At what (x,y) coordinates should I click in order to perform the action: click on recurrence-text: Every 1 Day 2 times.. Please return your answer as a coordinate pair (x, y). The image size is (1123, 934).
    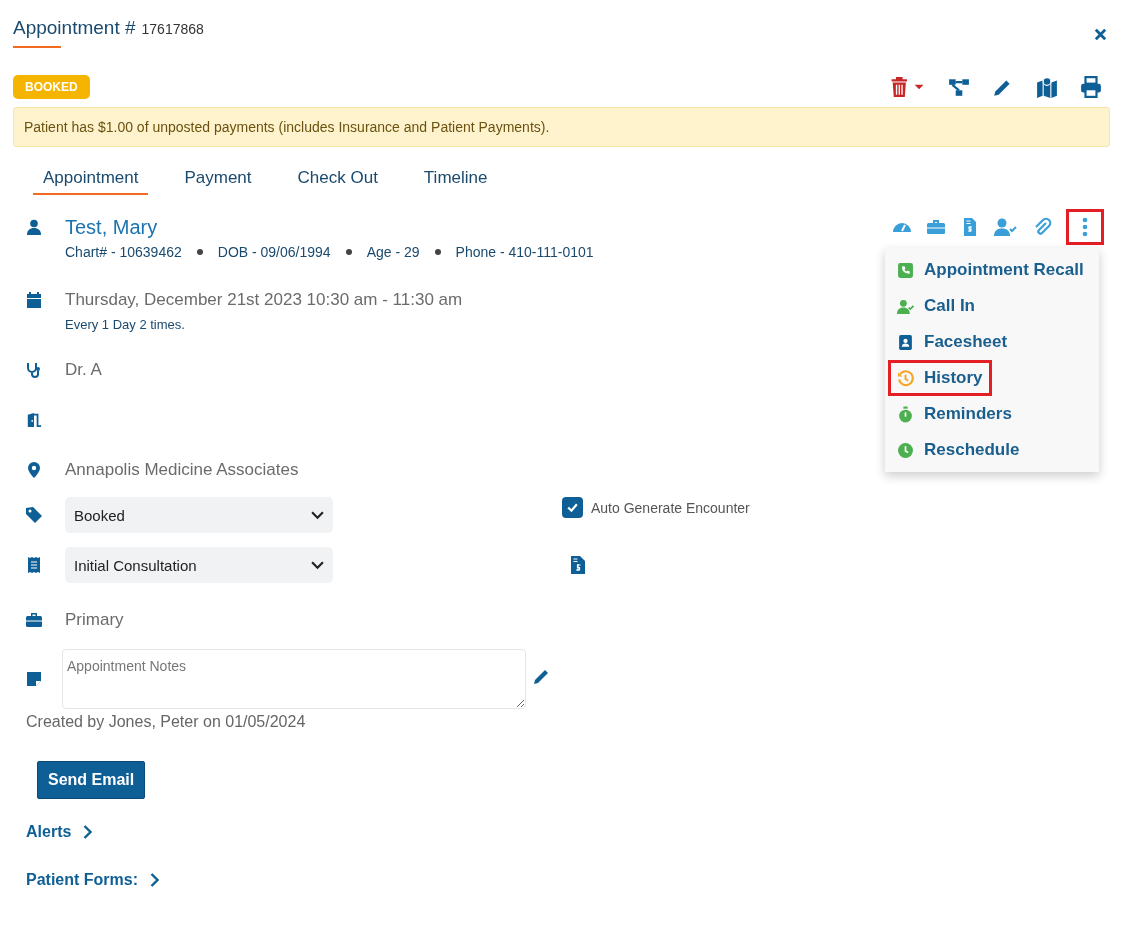
    Looking at the image, I should click on (125, 324).